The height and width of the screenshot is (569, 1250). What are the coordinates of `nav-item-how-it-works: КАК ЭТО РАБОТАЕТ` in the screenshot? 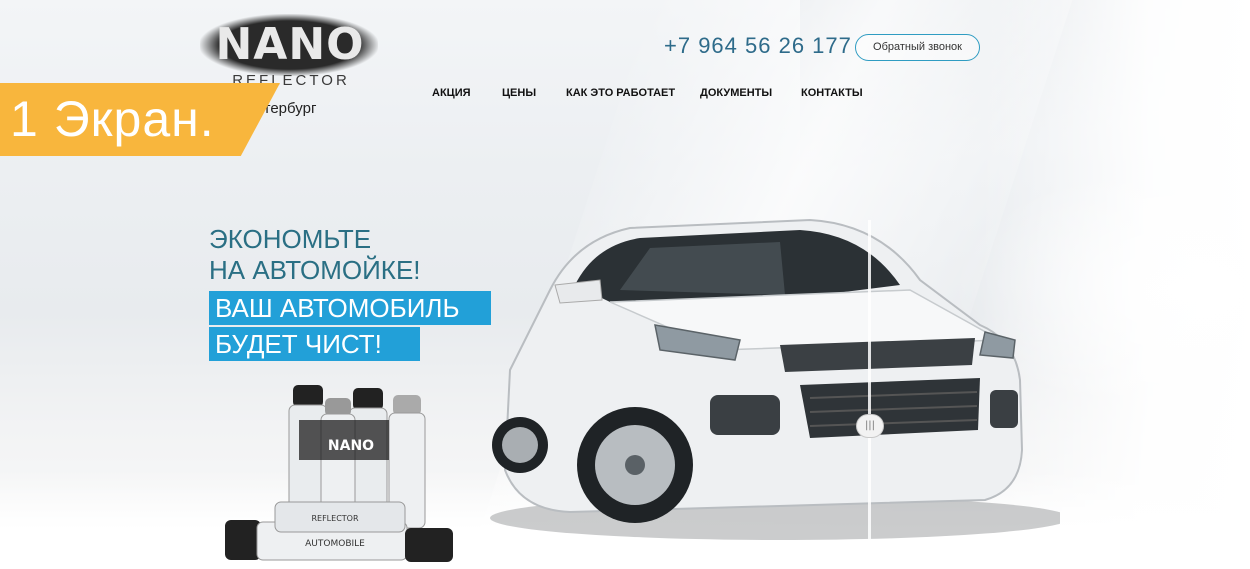 It's located at (620, 93).